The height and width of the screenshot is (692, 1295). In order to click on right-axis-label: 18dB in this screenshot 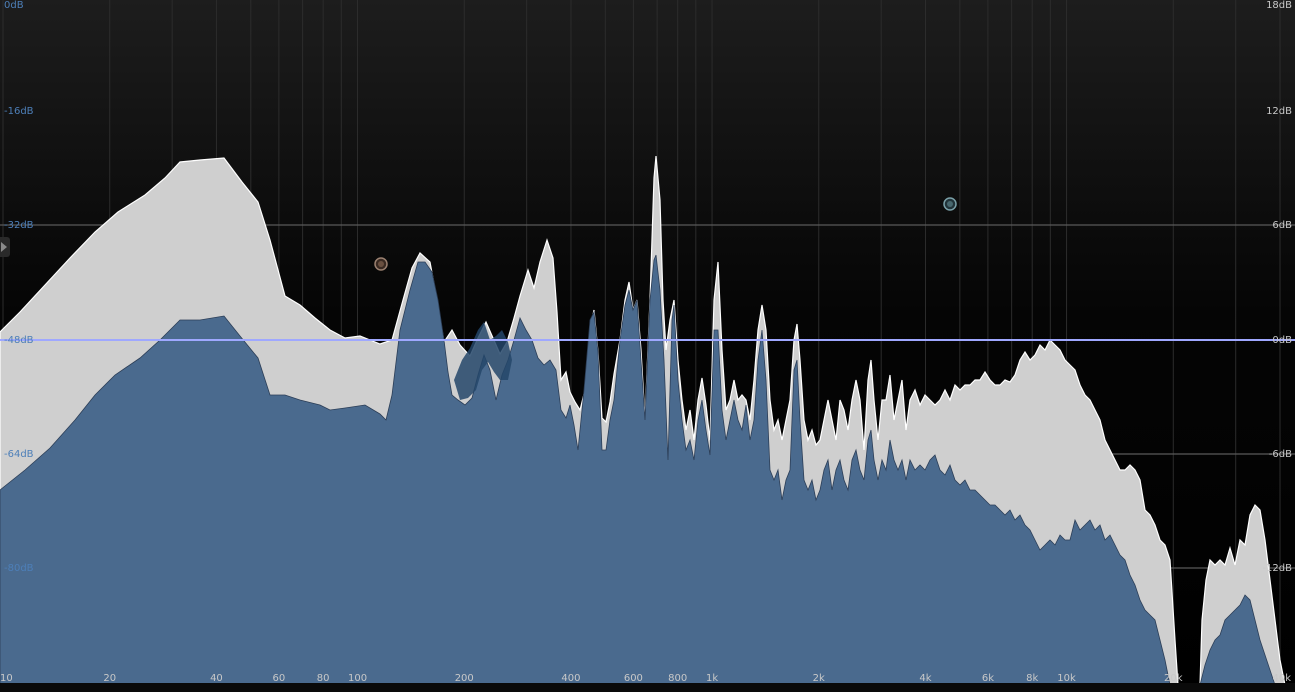, I will do `click(1279, 5)`.